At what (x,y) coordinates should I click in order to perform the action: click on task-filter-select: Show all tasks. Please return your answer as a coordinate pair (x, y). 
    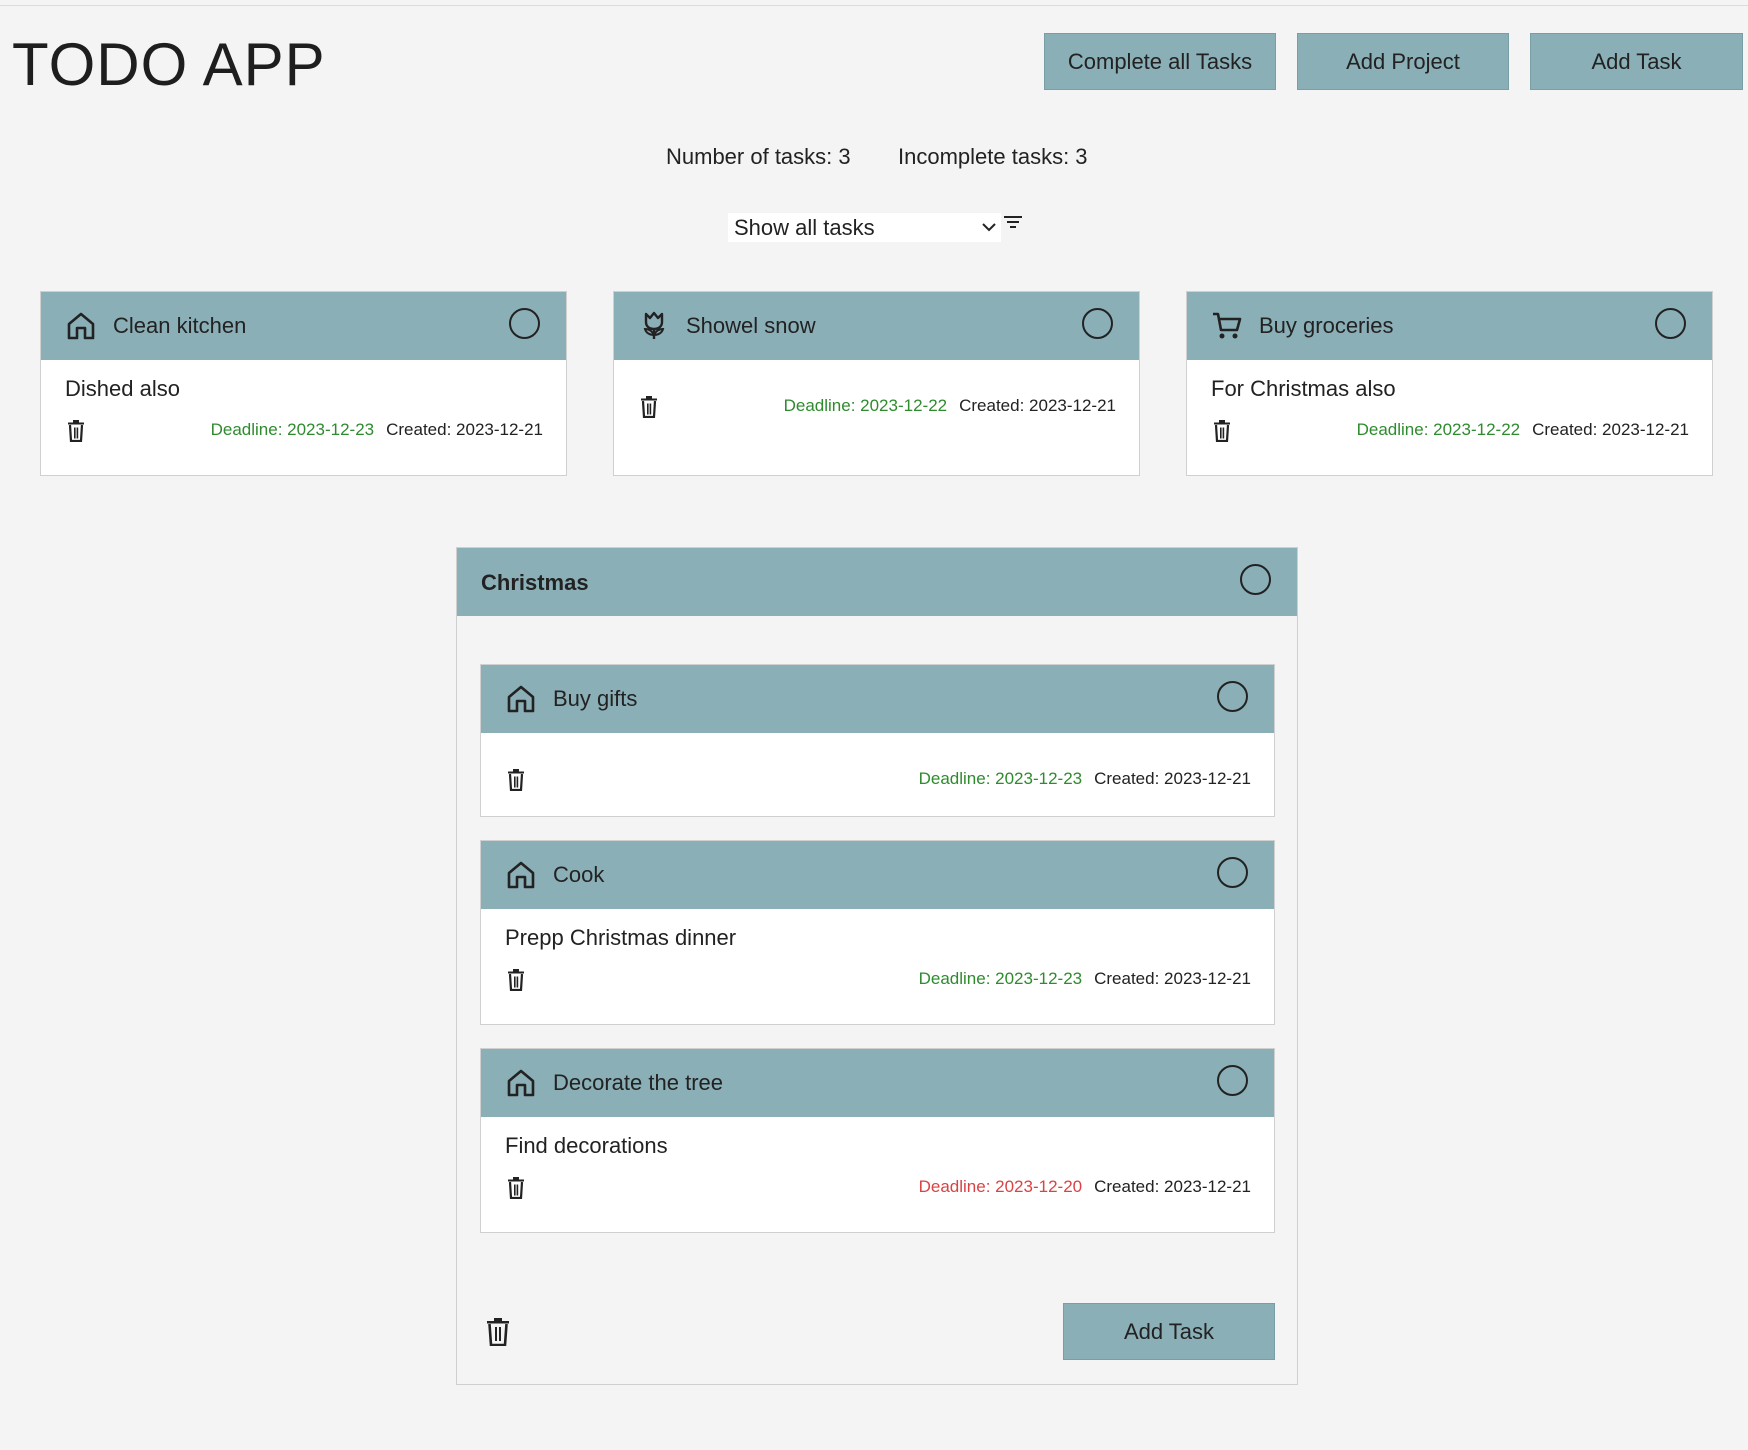
    Looking at the image, I should click on (864, 227).